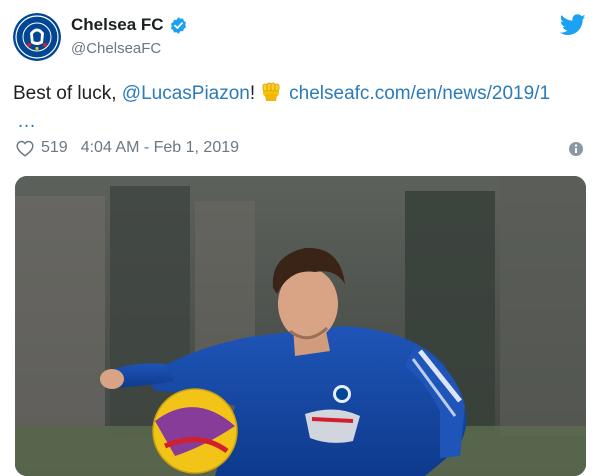 The height and width of the screenshot is (476, 603). I want to click on tweet-meta: 519 4:04 AM - Feb 1, 2019, so click(127, 148).